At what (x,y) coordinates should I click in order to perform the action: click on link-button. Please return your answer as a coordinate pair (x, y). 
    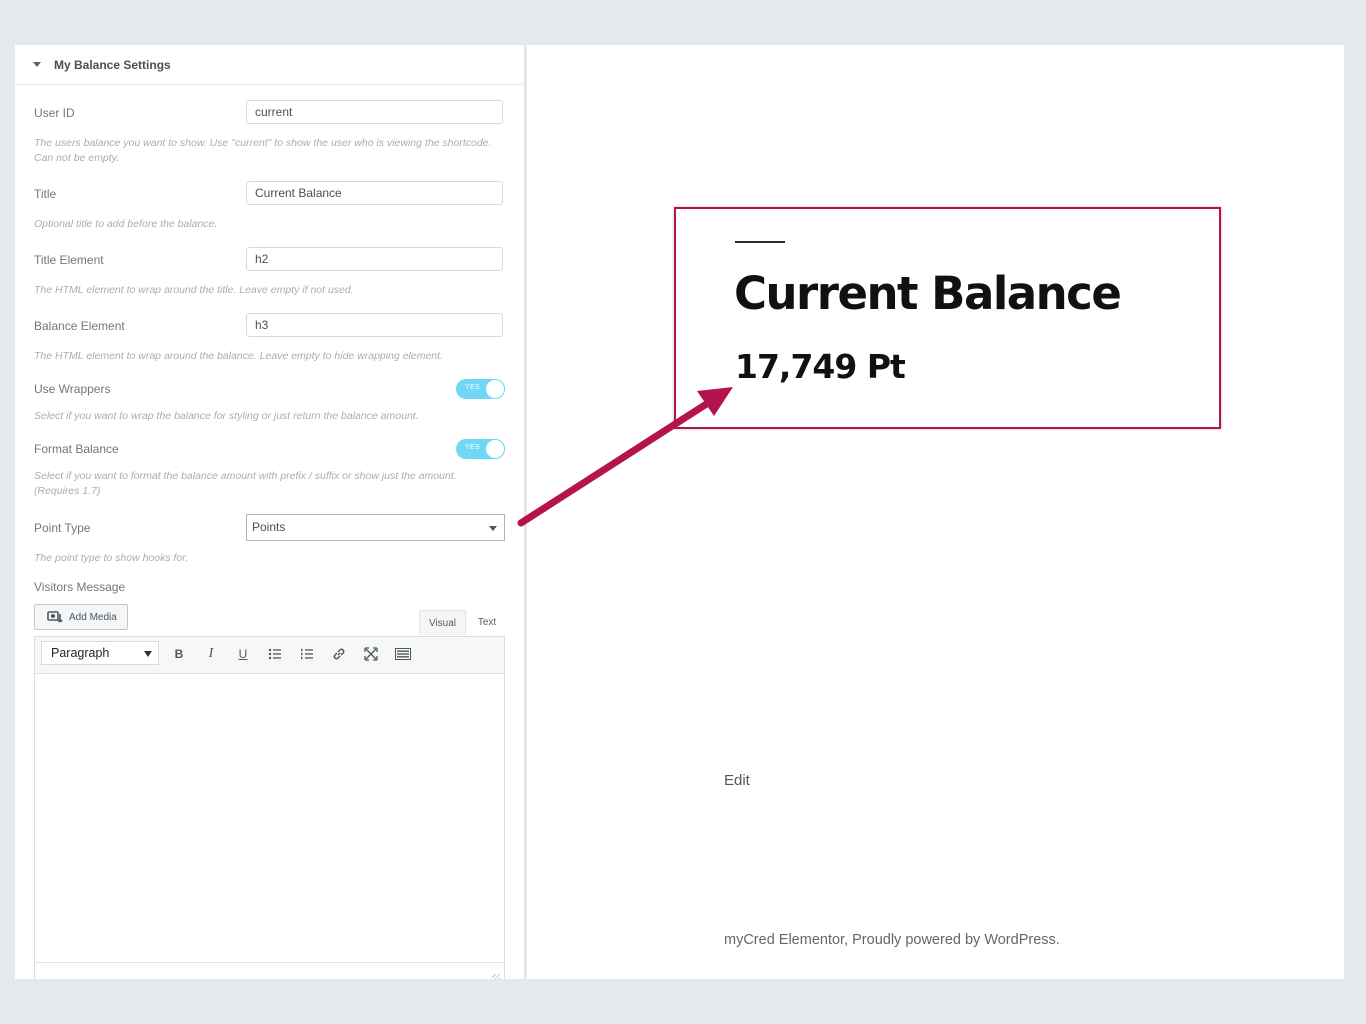
    Looking at the image, I should click on (339, 654).